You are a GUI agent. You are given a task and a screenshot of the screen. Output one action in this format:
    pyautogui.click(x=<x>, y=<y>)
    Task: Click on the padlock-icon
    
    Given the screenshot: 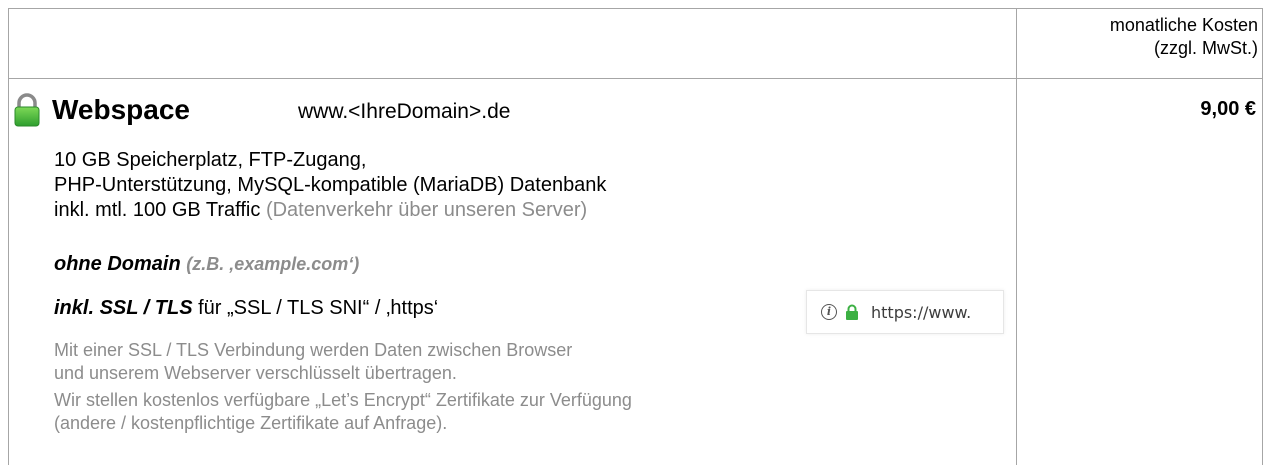 What is the action you would take?
    pyautogui.click(x=852, y=312)
    